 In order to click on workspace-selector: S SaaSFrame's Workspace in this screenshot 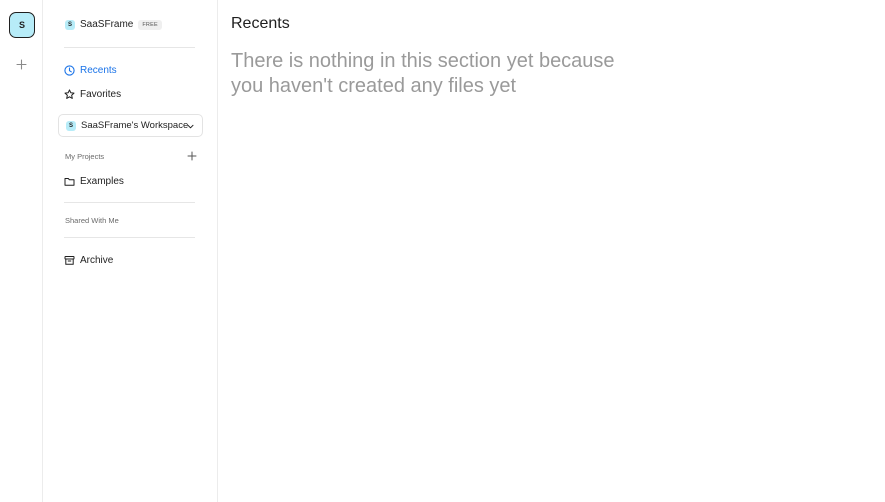, I will do `click(130, 125)`.